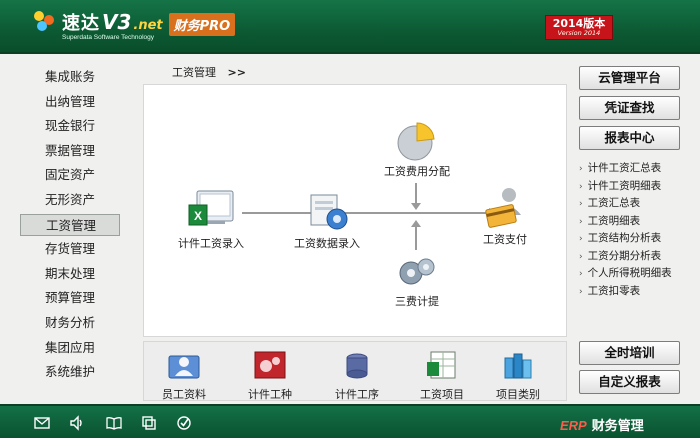  What do you see at coordinates (70, 200) in the screenshot?
I see `menu-item-intangible-assets: 无形资产` at bounding box center [70, 200].